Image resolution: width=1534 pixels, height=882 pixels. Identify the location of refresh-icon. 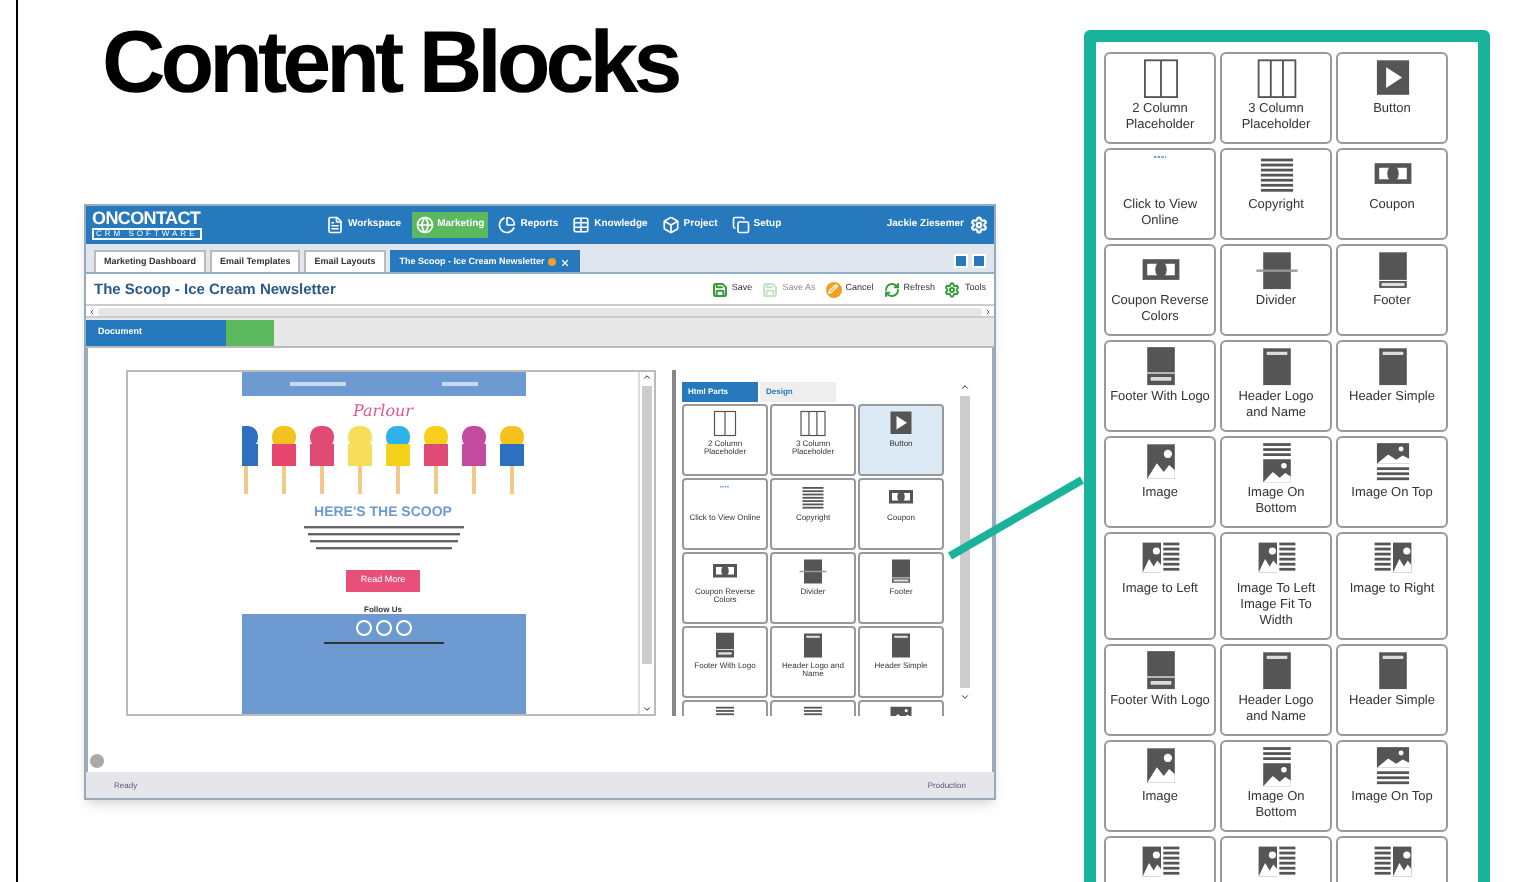
(891, 289).